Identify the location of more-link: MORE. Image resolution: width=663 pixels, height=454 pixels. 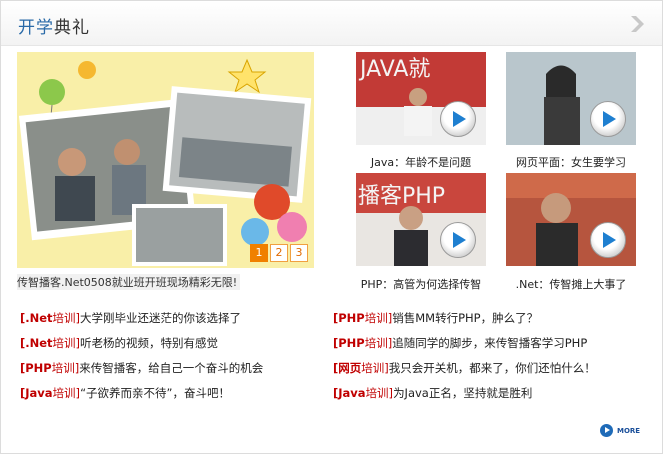
(620, 430).